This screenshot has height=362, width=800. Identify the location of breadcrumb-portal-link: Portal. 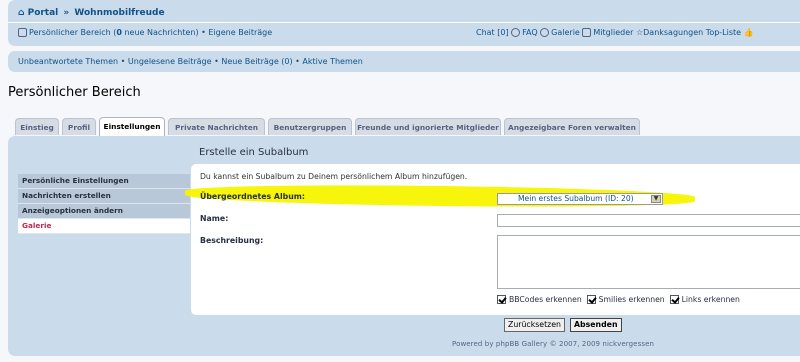
(43, 13).